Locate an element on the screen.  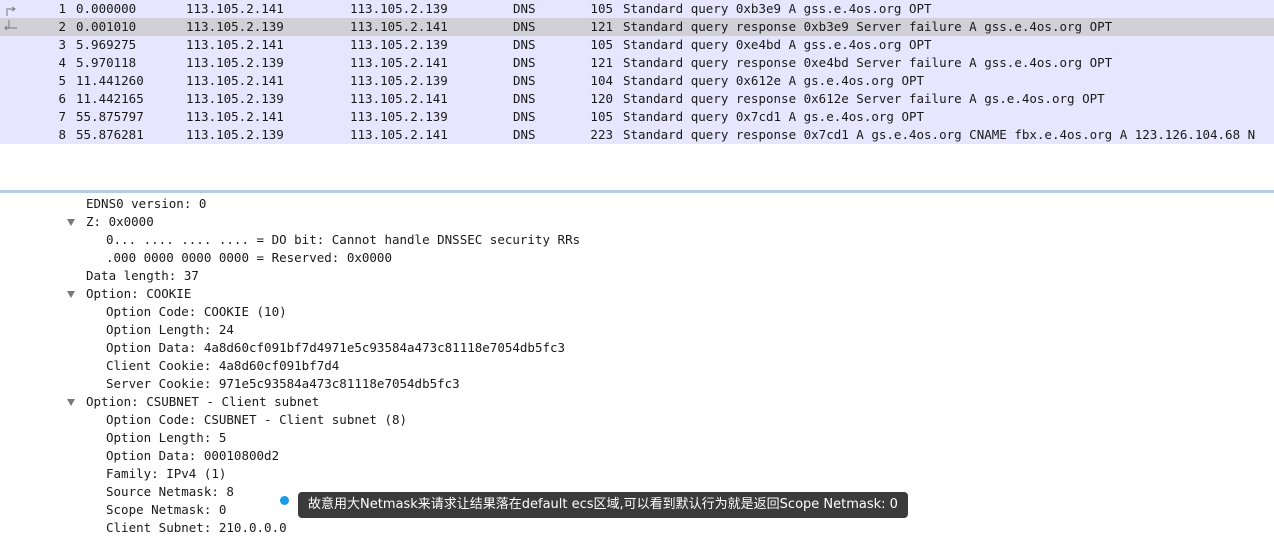
packet-length: 104 is located at coordinates (601, 80).